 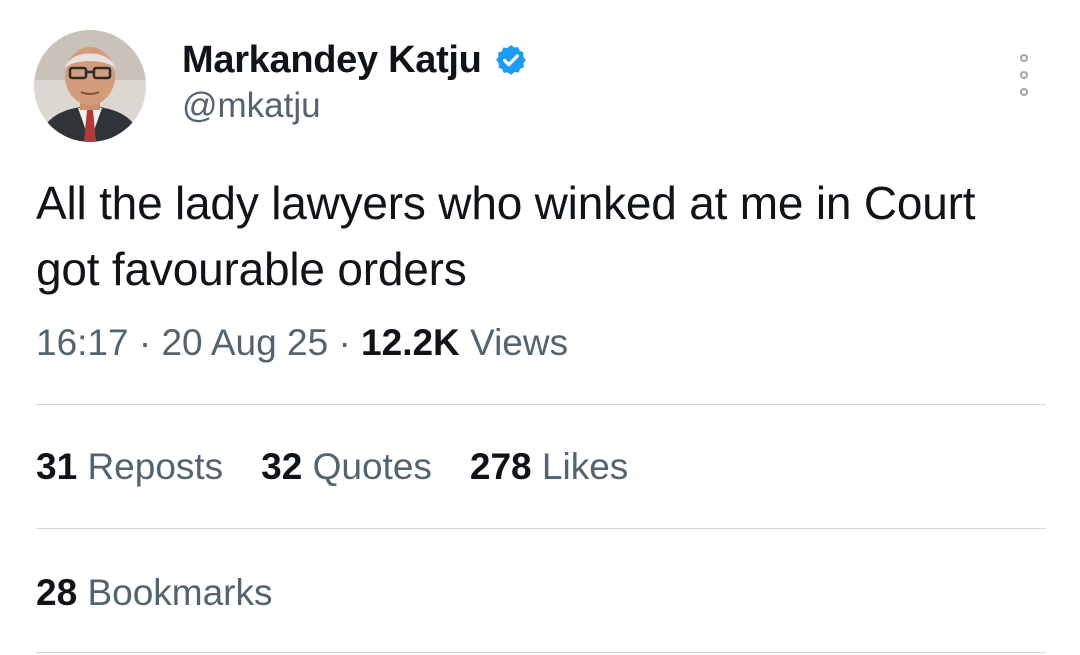 What do you see at coordinates (585, 466) in the screenshot?
I see `likes-label: Likes` at bounding box center [585, 466].